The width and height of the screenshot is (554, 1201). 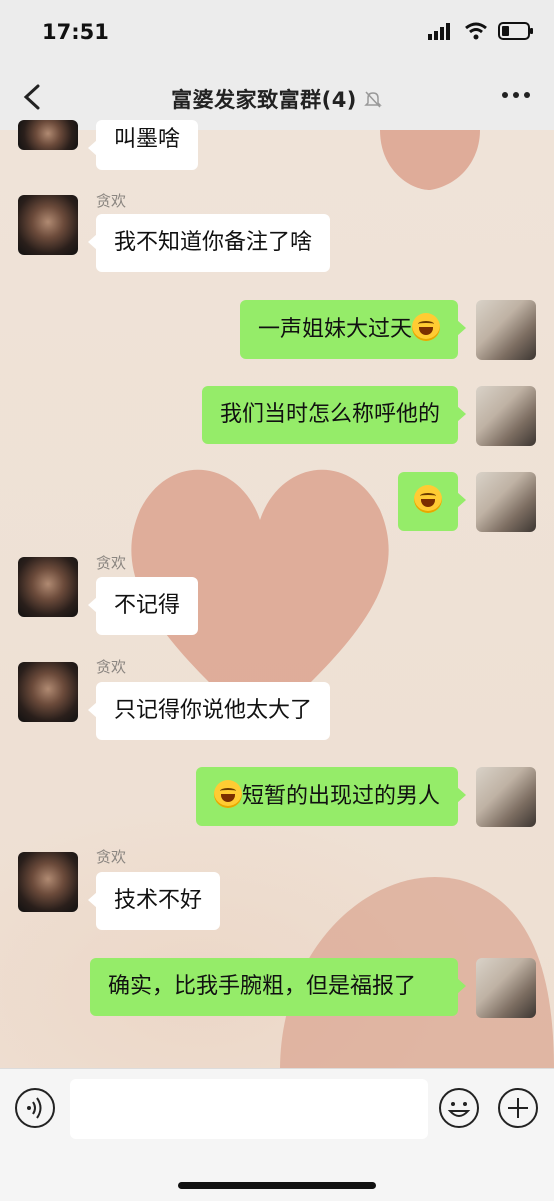 I want to click on more-options-icon, so click(x=516, y=95).